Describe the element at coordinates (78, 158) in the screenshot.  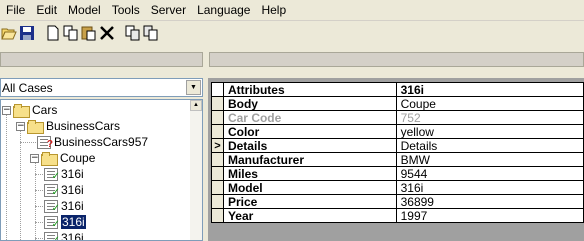
I see `tree-node-label: Coupe` at that location.